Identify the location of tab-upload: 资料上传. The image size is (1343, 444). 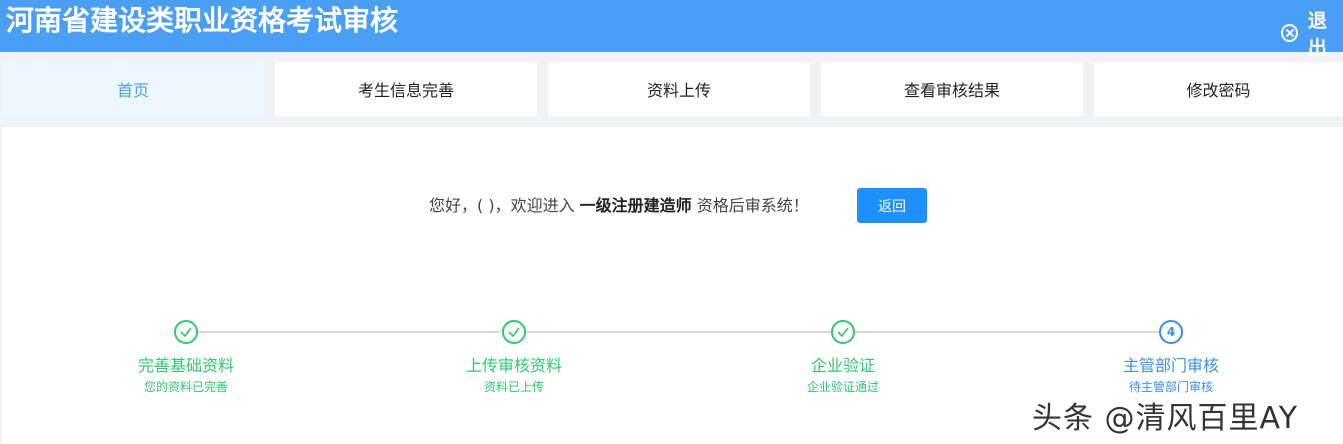
(679, 89).